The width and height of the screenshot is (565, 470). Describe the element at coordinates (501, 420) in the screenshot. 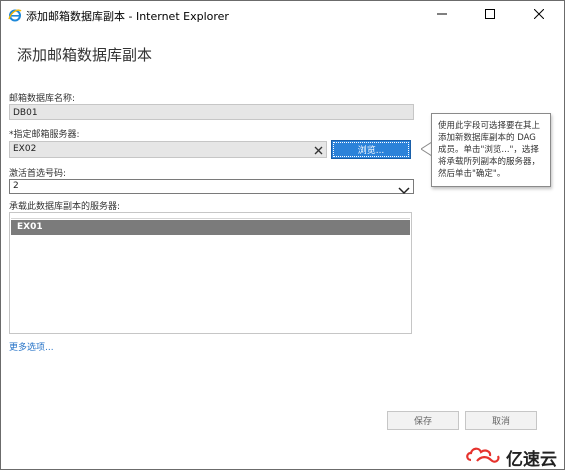

I see `cancel-button: 取消` at that location.